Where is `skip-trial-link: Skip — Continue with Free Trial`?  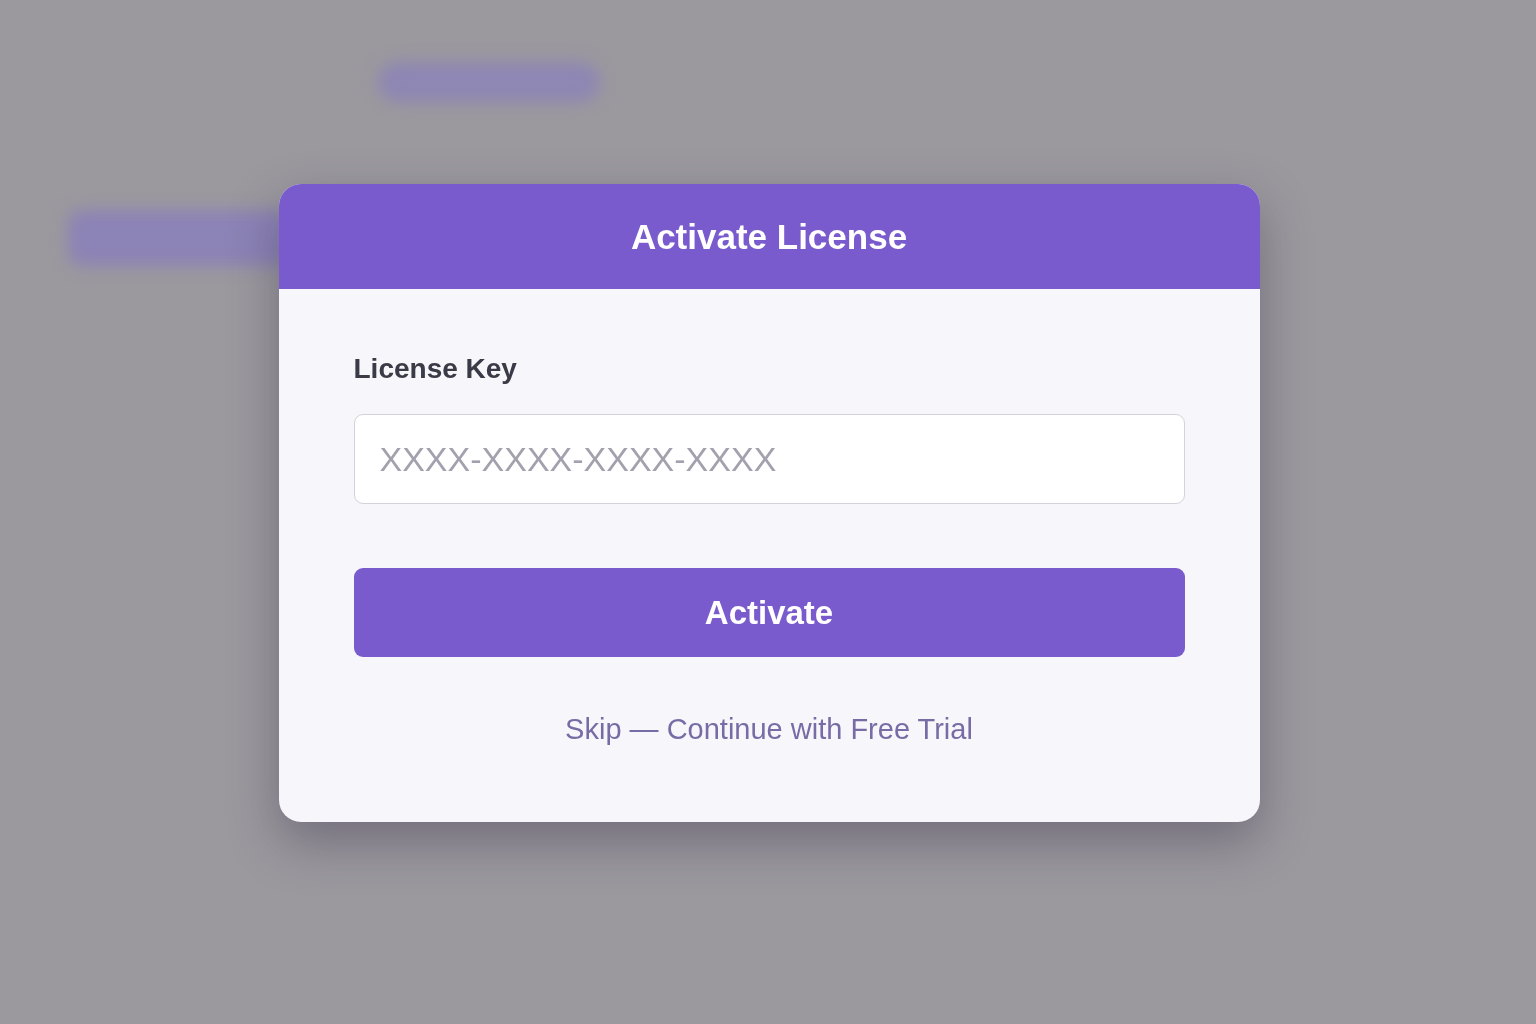 skip-trial-link: Skip — Continue with Free Trial is located at coordinates (769, 729).